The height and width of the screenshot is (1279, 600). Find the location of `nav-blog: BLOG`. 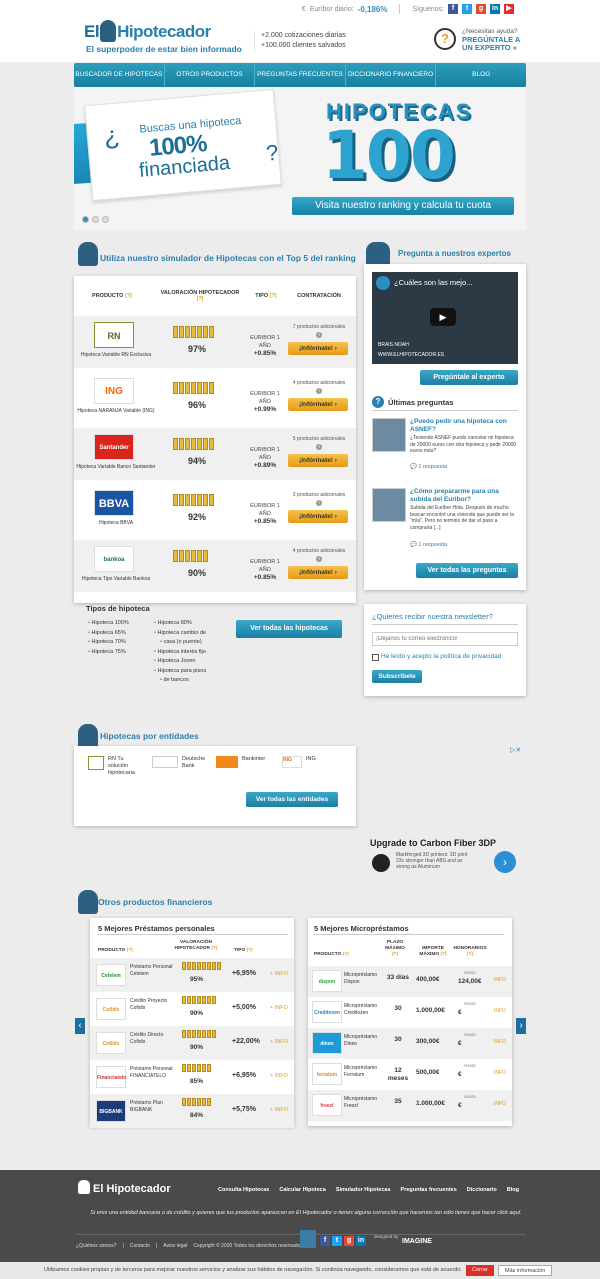

nav-blog: BLOG is located at coordinates (481, 75).